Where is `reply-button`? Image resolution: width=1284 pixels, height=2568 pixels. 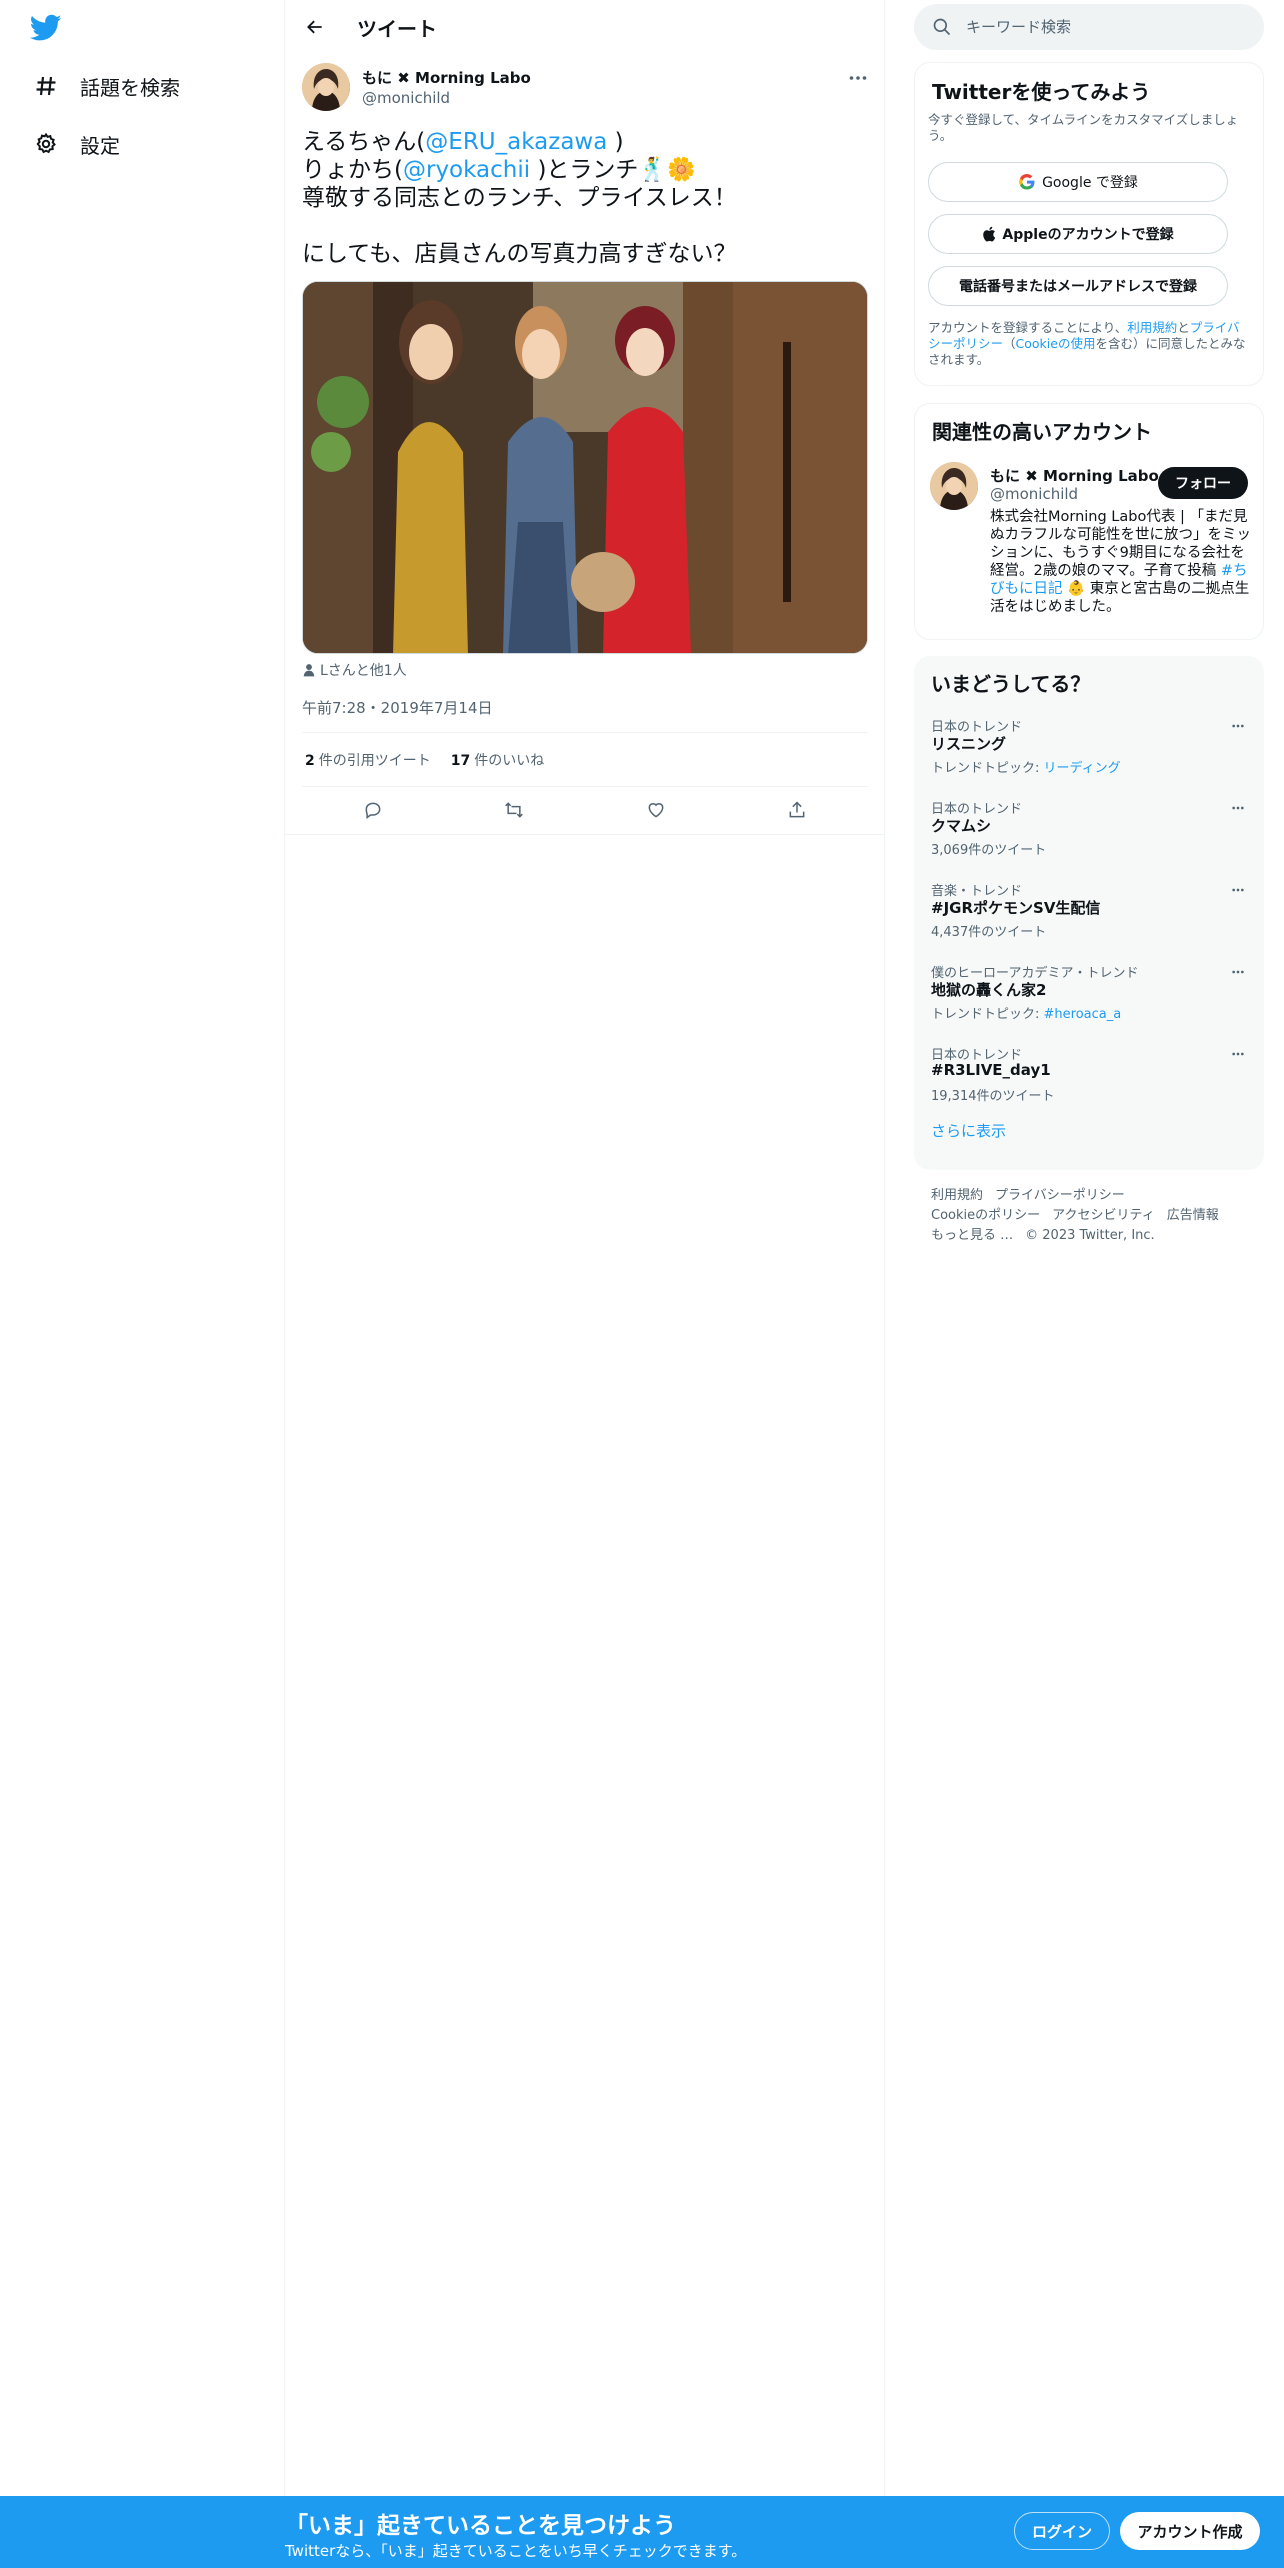 reply-button is located at coordinates (373, 810).